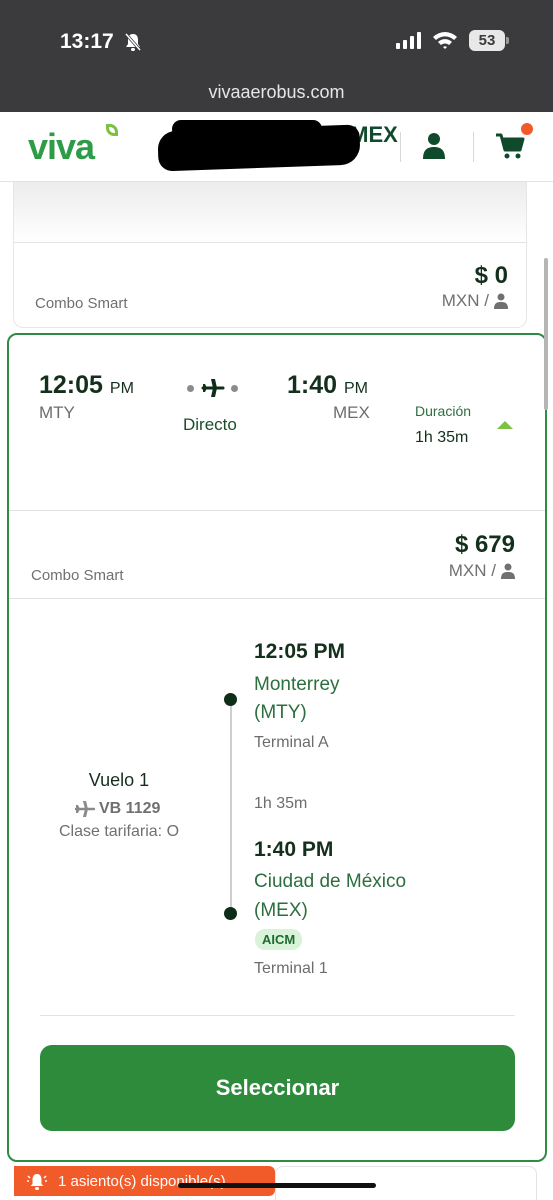 The height and width of the screenshot is (1200, 553). Describe the element at coordinates (231, 807) in the screenshot. I see `timeline-line` at that location.